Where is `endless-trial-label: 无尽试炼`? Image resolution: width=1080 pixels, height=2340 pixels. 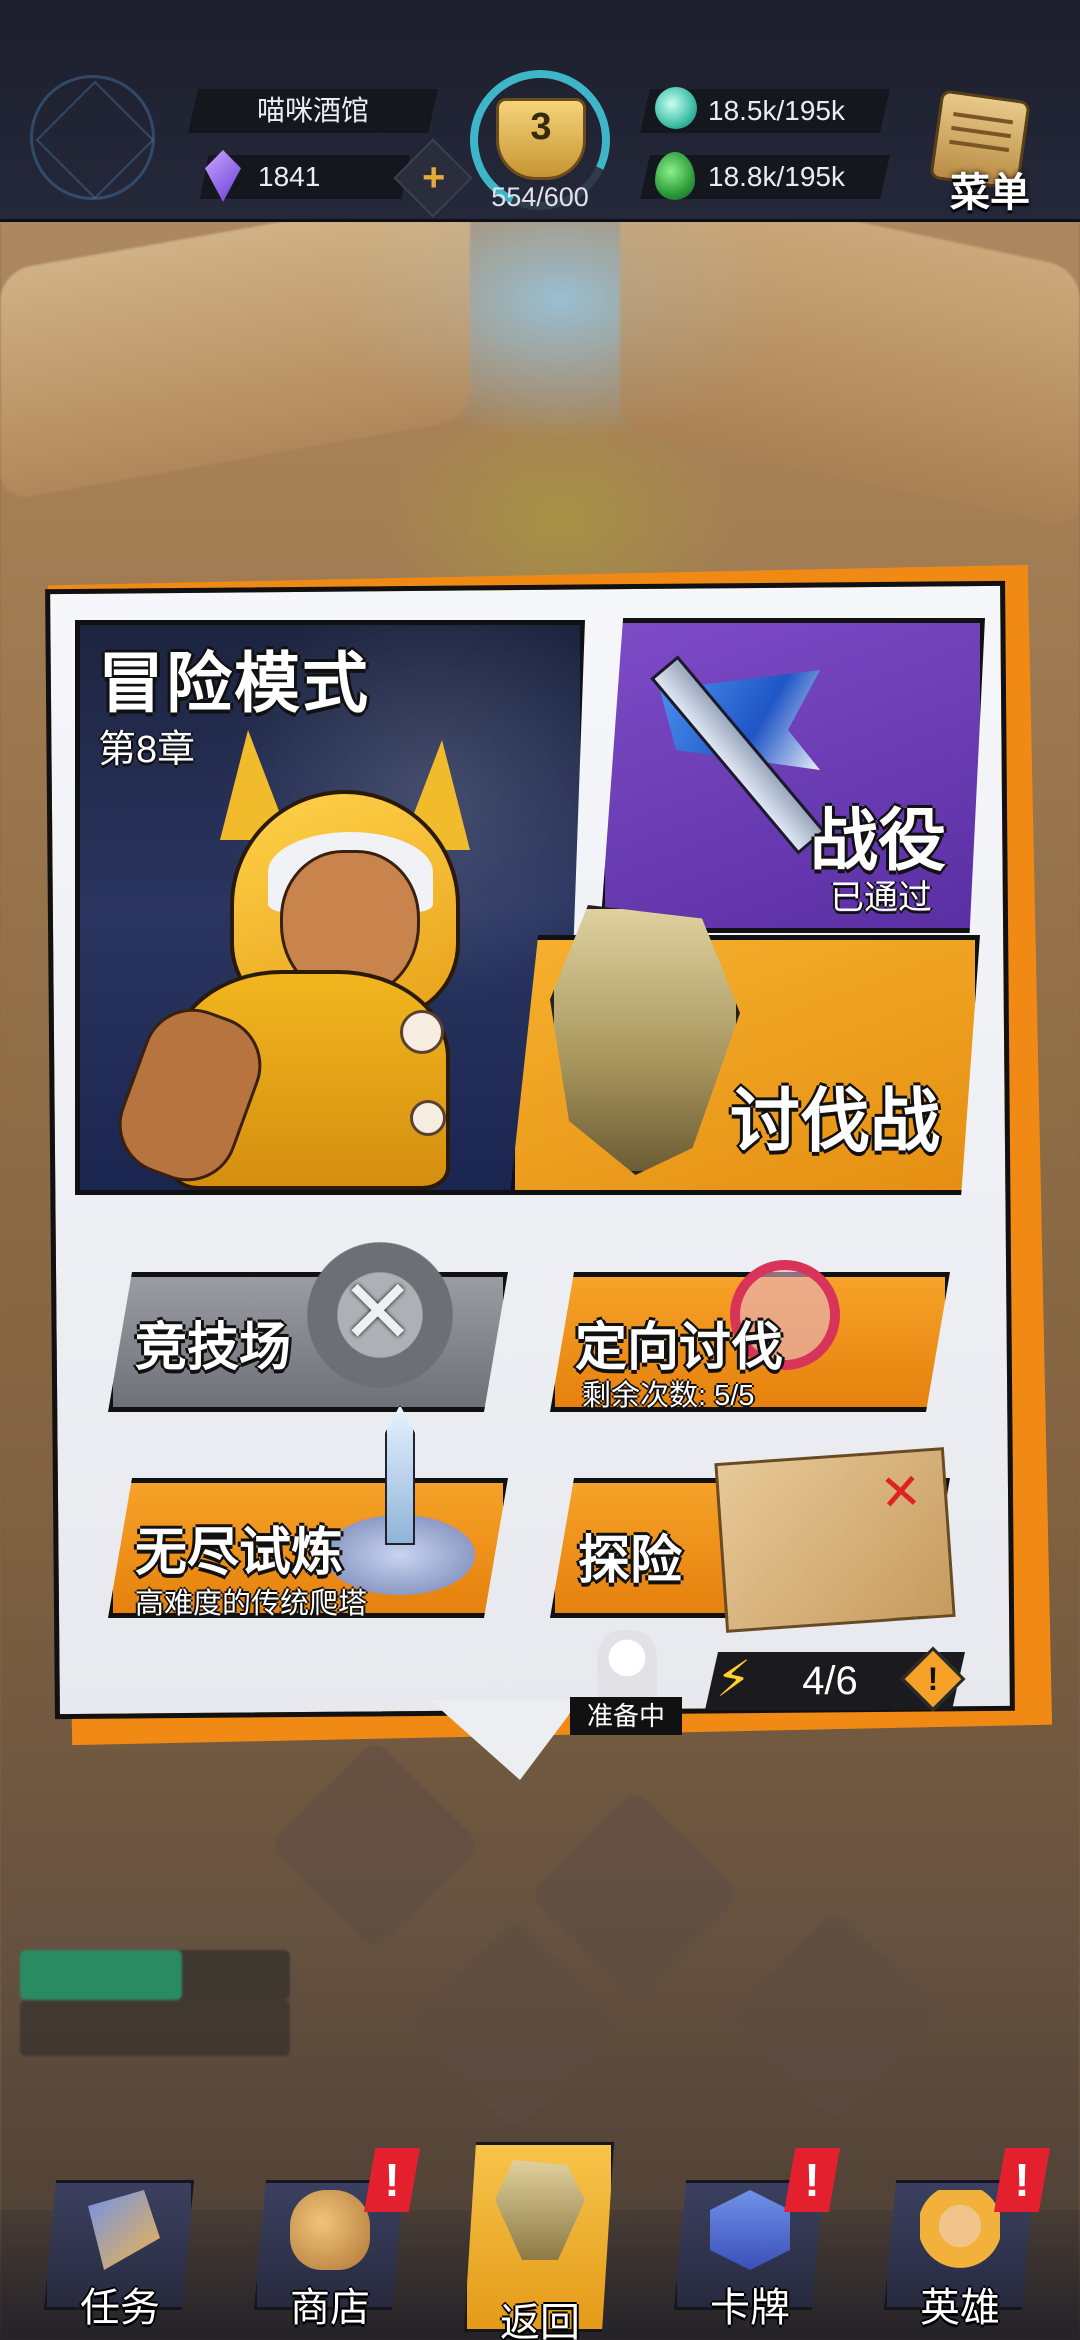 endless-trial-label: 无尽试炼 is located at coordinates (239, 1553).